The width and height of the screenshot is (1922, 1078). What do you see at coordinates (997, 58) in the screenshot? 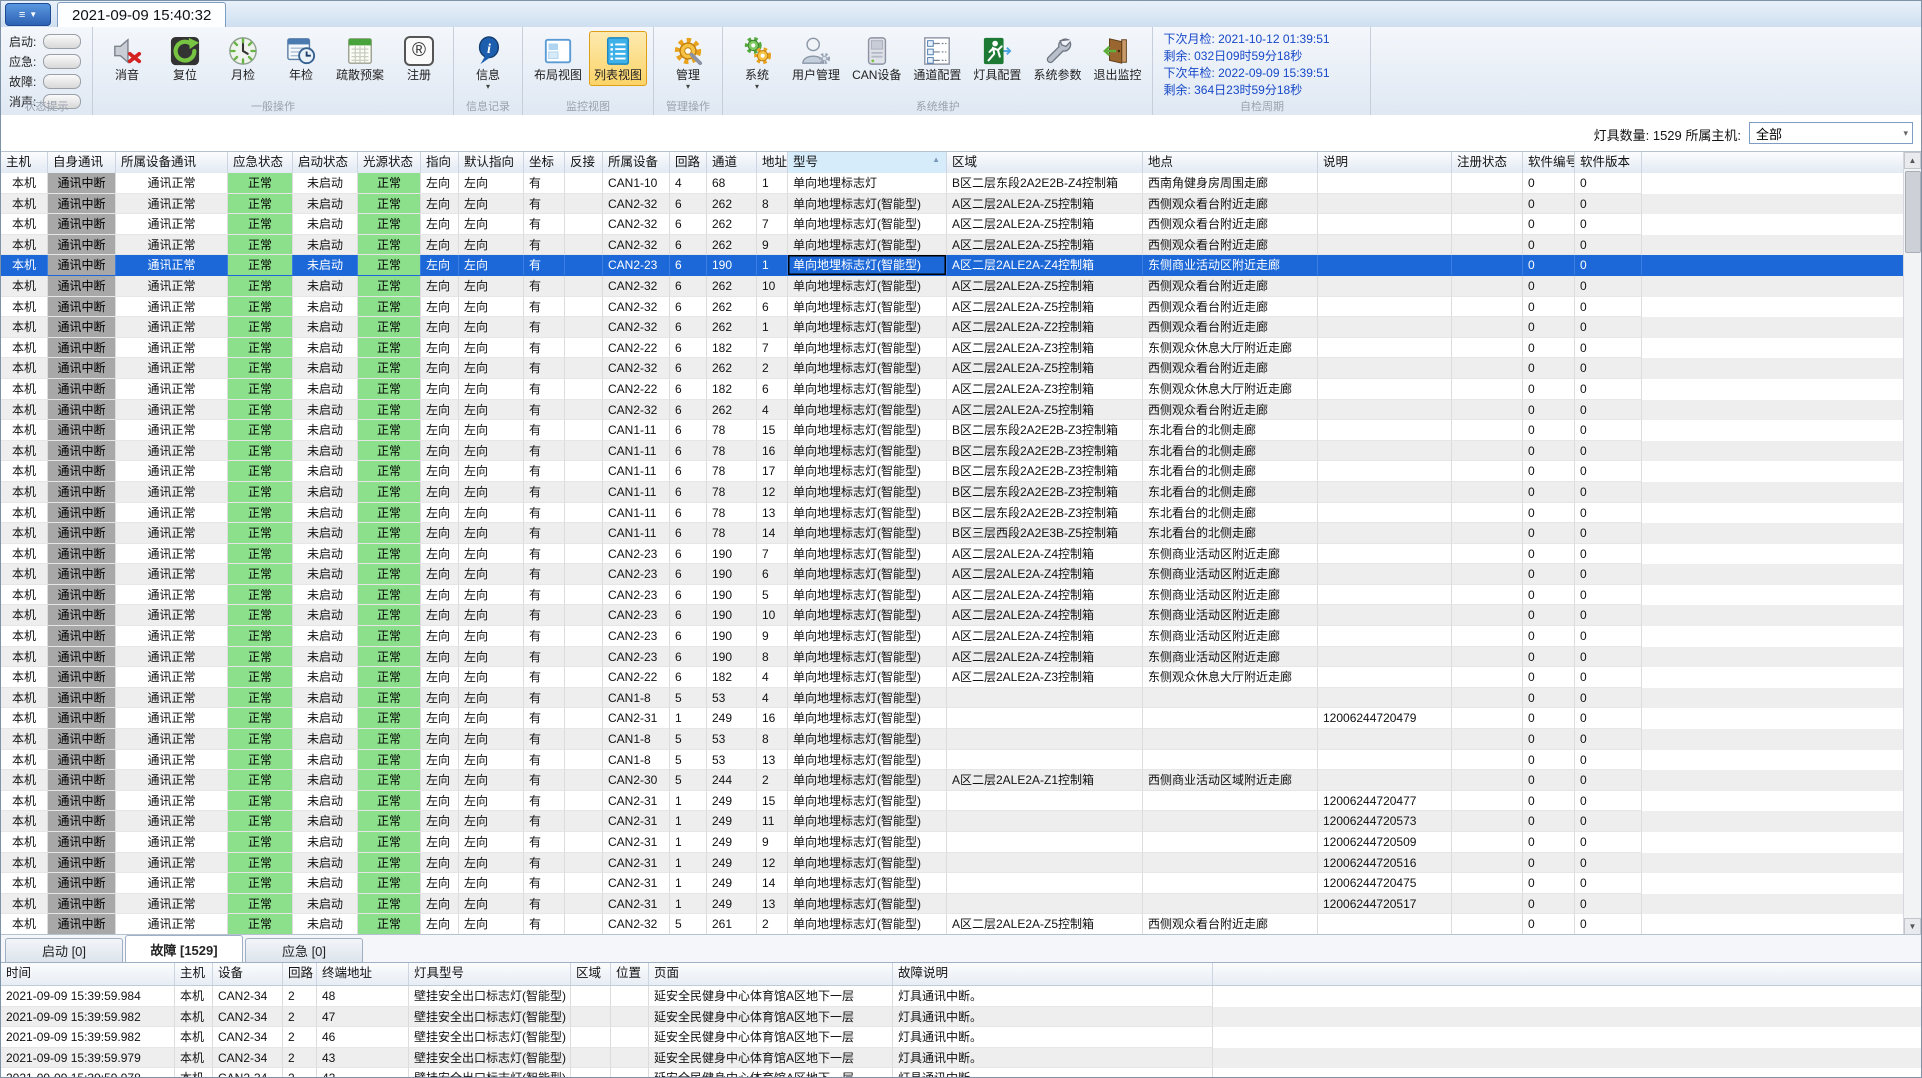
I see `lamp-config-button: 灯具配置` at bounding box center [997, 58].